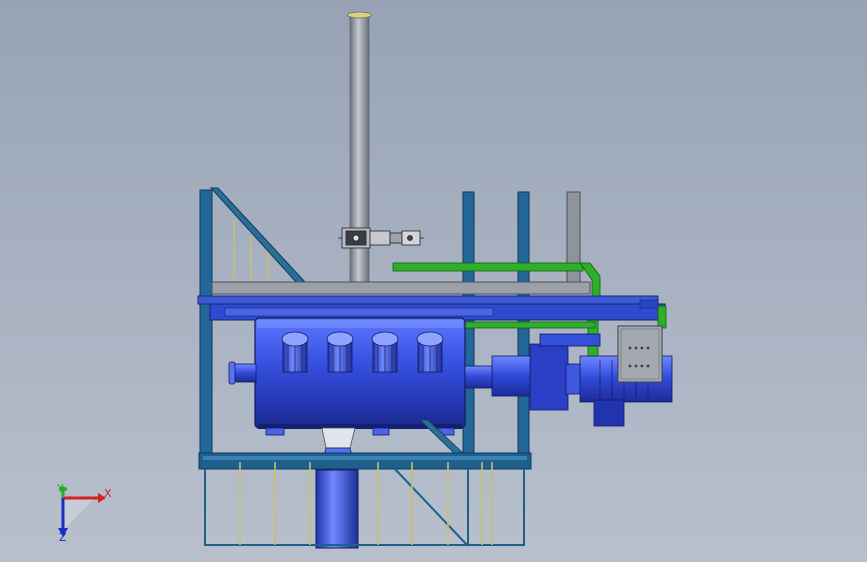  I want to click on valve-assembly, so click(381, 238).